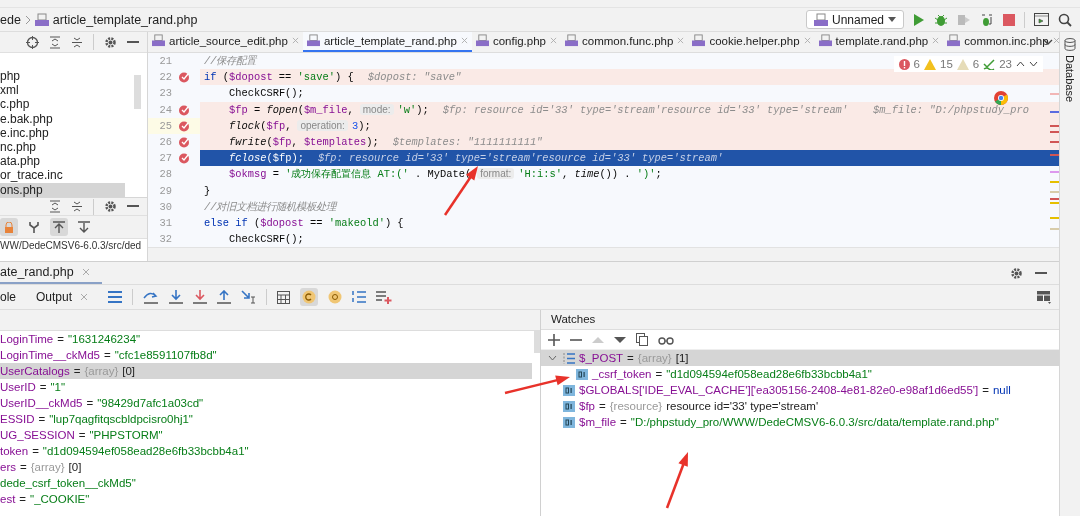  Describe the element at coordinates (335, 297) in the screenshot. I see `circle-icon` at that location.